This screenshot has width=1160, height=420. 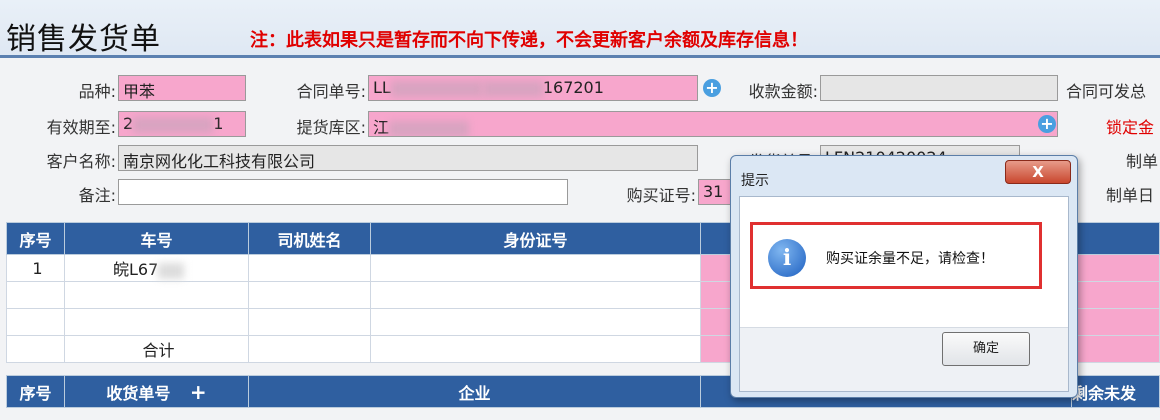 I want to click on contract-no-prefix: LL, so click(x=382, y=87).